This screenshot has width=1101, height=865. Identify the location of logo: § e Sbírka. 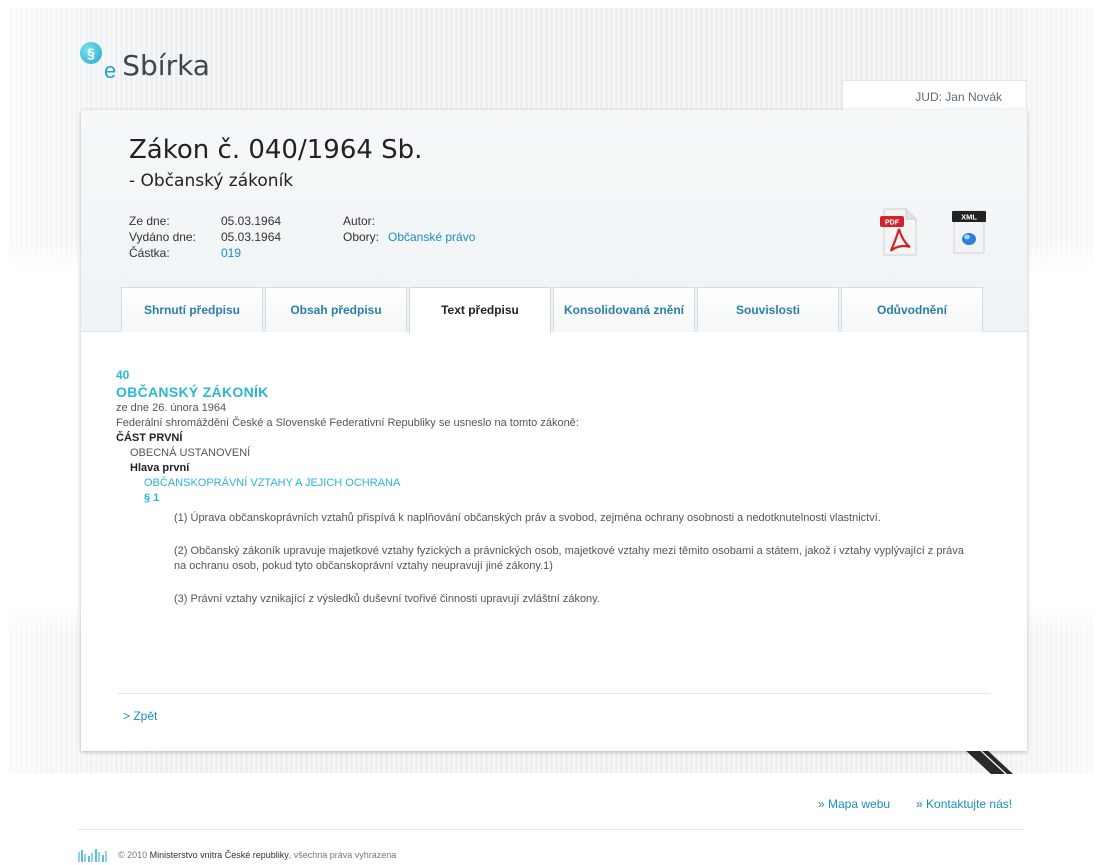
(145, 62).